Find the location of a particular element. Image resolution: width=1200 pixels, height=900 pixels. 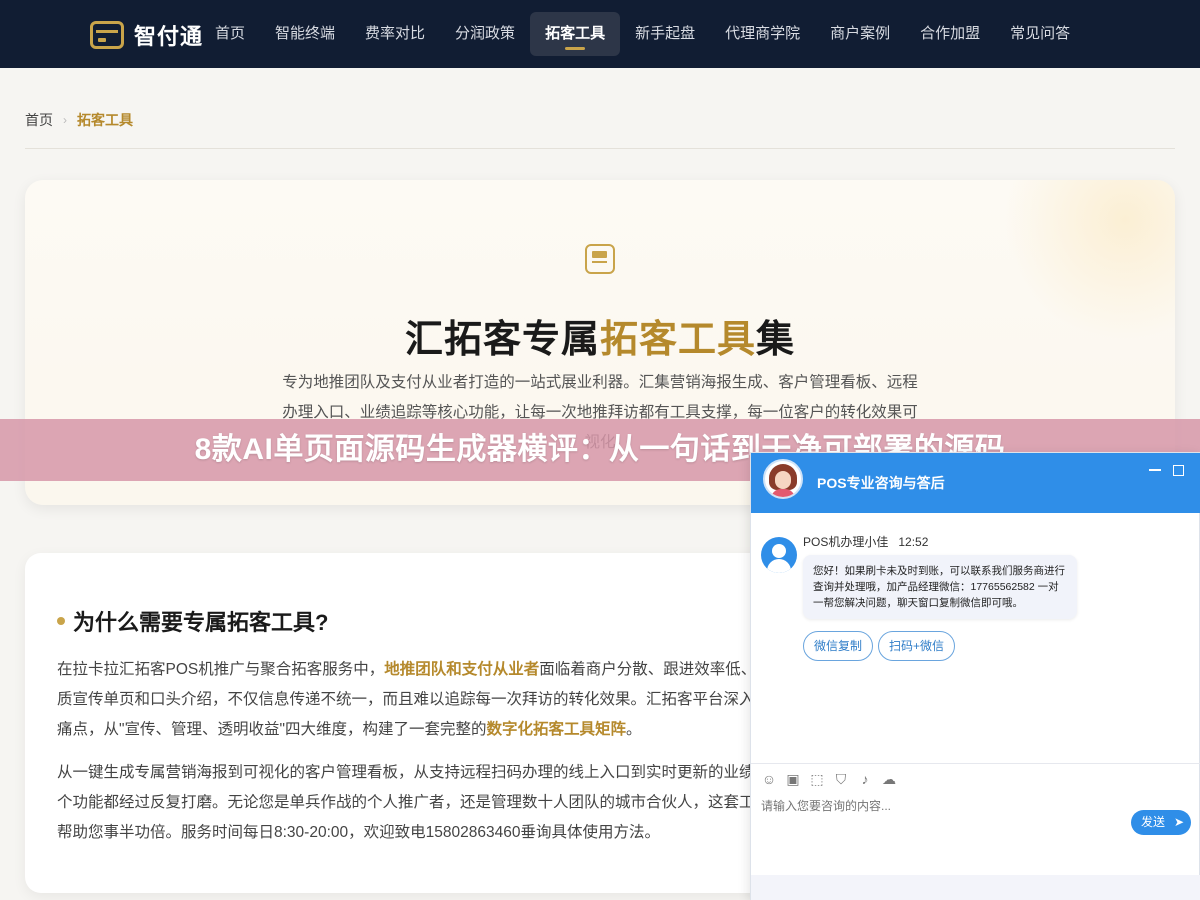

section-title: 为什么需要专属拓客工具? is located at coordinates (192, 621).